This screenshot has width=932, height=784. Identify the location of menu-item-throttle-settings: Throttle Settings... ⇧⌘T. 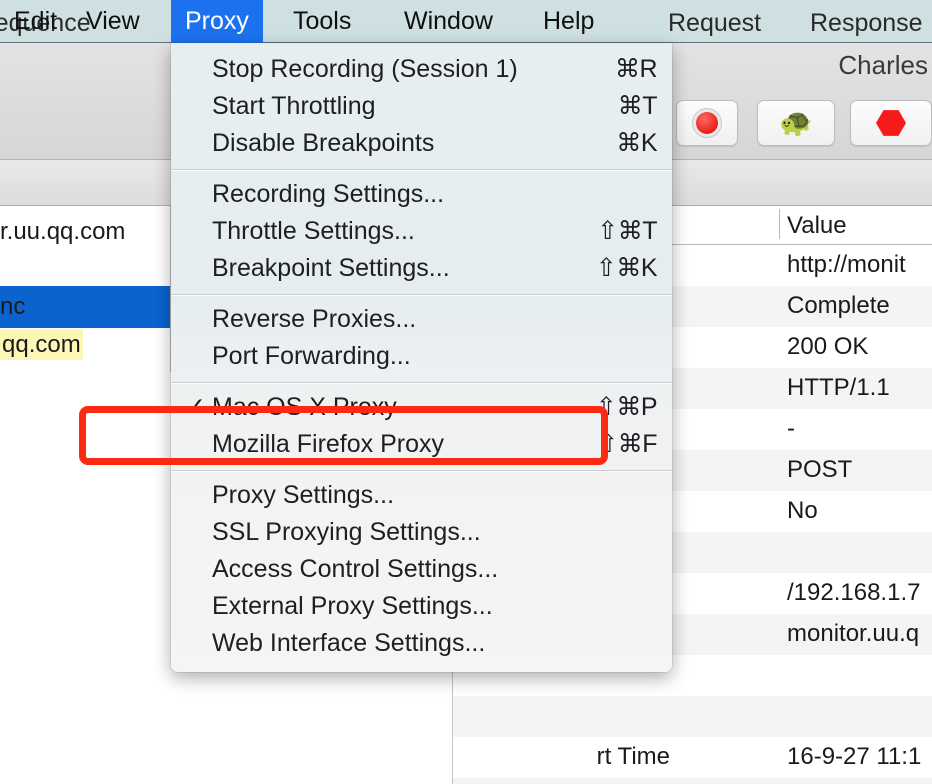
(421, 231).